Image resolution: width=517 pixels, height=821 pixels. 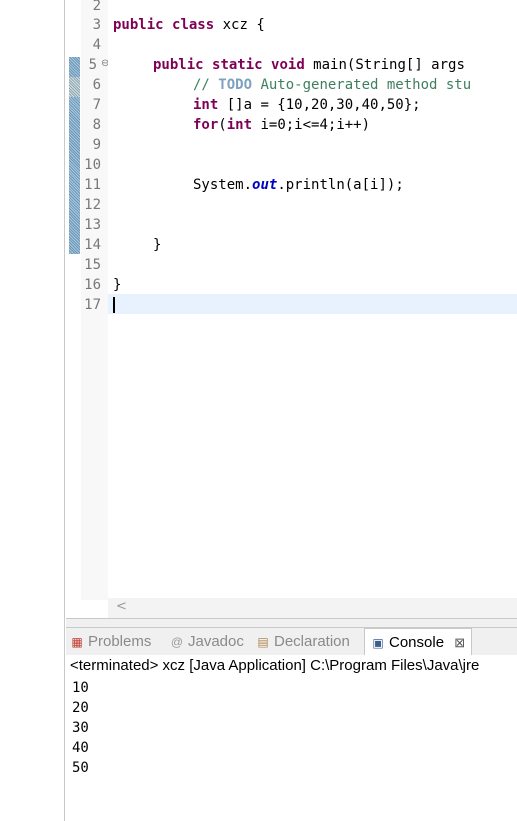 What do you see at coordinates (96, 45) in the screenshot?
I see `line-number: 4` at bounding box center [96, 45].